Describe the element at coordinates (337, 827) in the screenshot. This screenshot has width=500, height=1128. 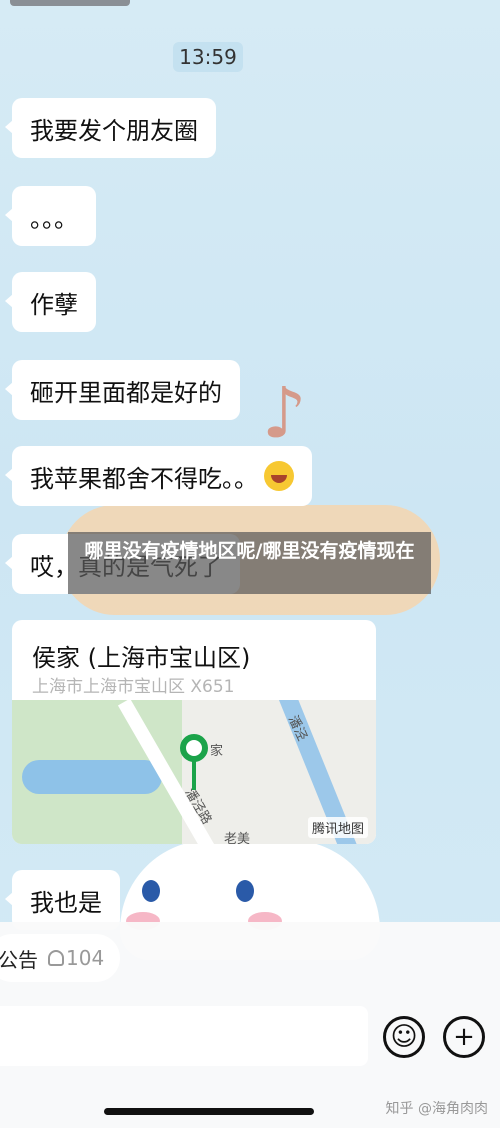
I see `map-provider-logo: 腾讯地图` at that location.